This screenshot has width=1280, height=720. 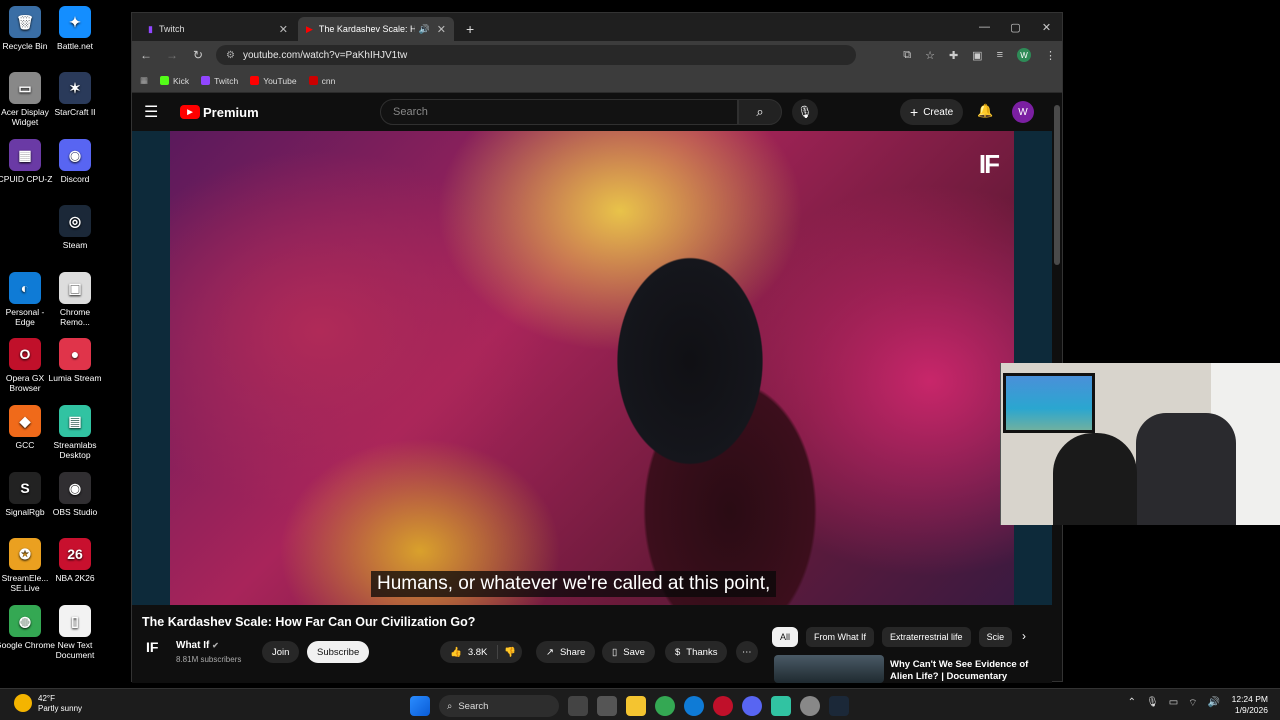 I want to click on notifications-bell-icon: 🔔, so click(x=985, y=111).